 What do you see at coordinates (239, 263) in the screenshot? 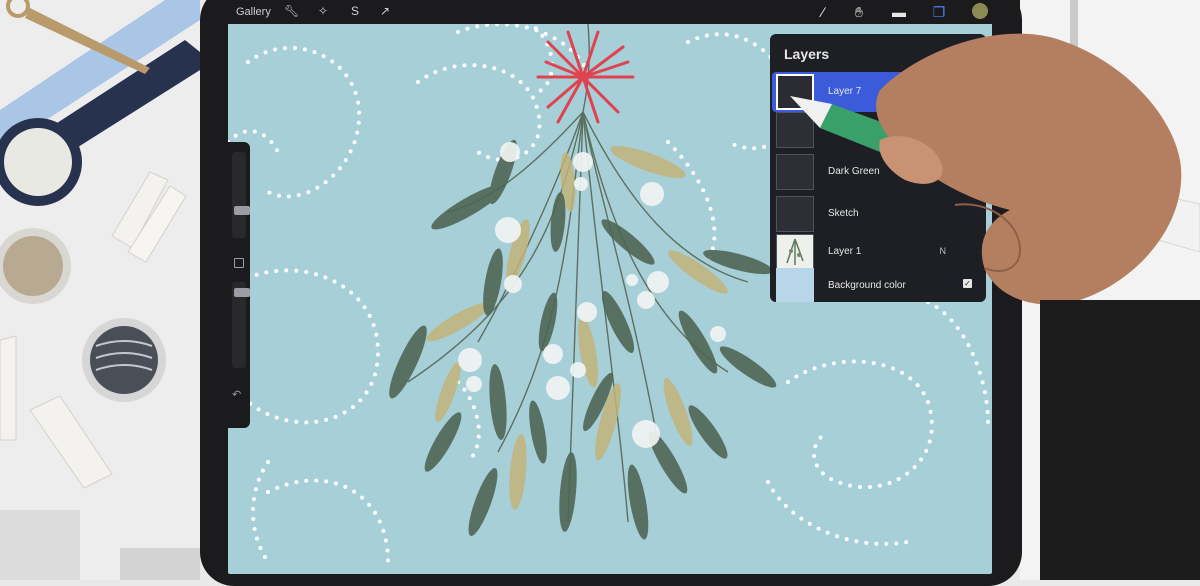
I see `modify-button` at bounding box center [239, 263].